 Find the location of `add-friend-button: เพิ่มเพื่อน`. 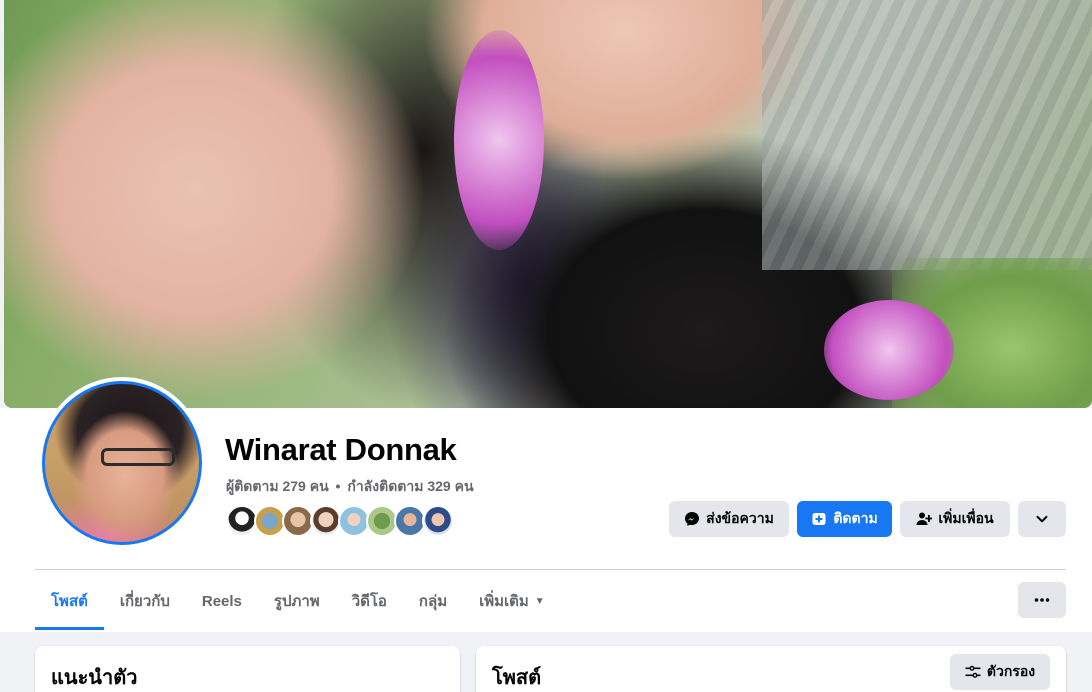

add-friend-button: เพิ่มเพื่อน is located at coordinates (955, 519).